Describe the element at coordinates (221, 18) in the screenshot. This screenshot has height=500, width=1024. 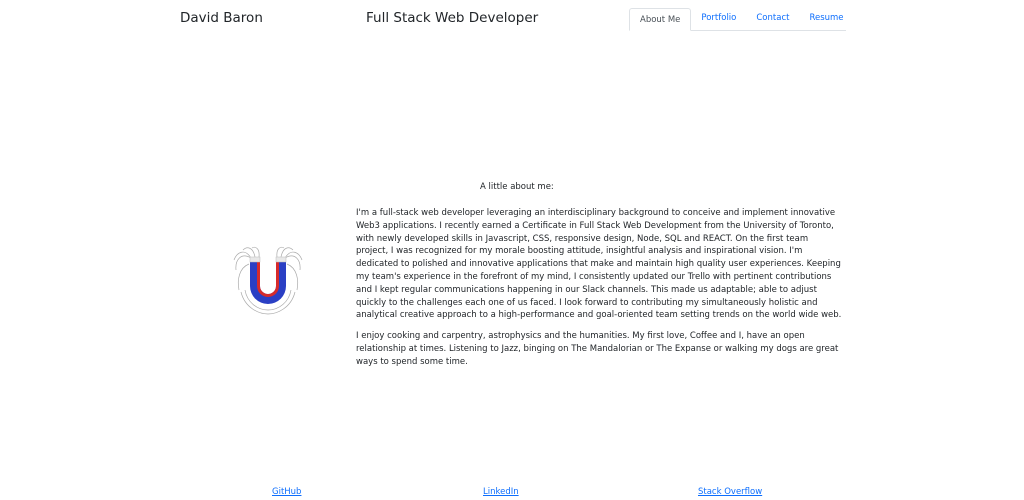
I see `brand-name: David Baron` at that location.